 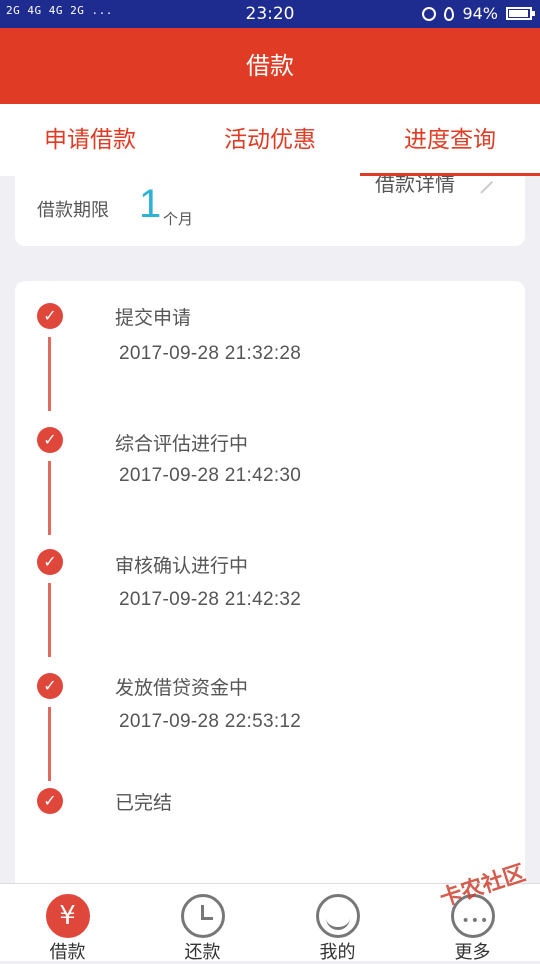 What do you see at coordinates (182, 566) in the screenshot?
I see `step-title: 审核确认进行中` at bounding box center [182, 566].